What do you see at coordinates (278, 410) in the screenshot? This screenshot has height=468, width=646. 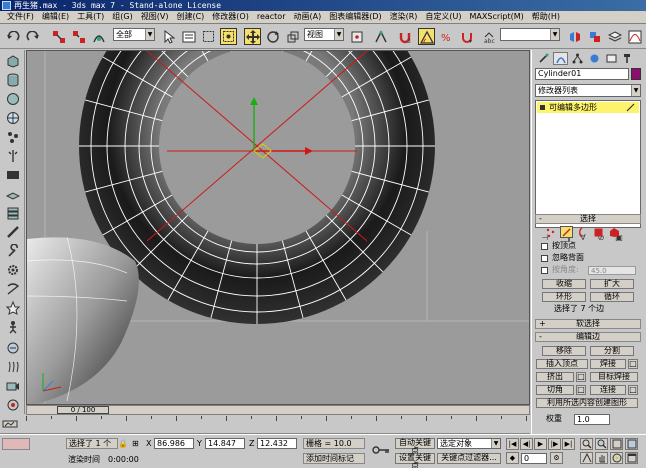 I see `time-slider: 0 / 100` at bounding box center [278, 410].